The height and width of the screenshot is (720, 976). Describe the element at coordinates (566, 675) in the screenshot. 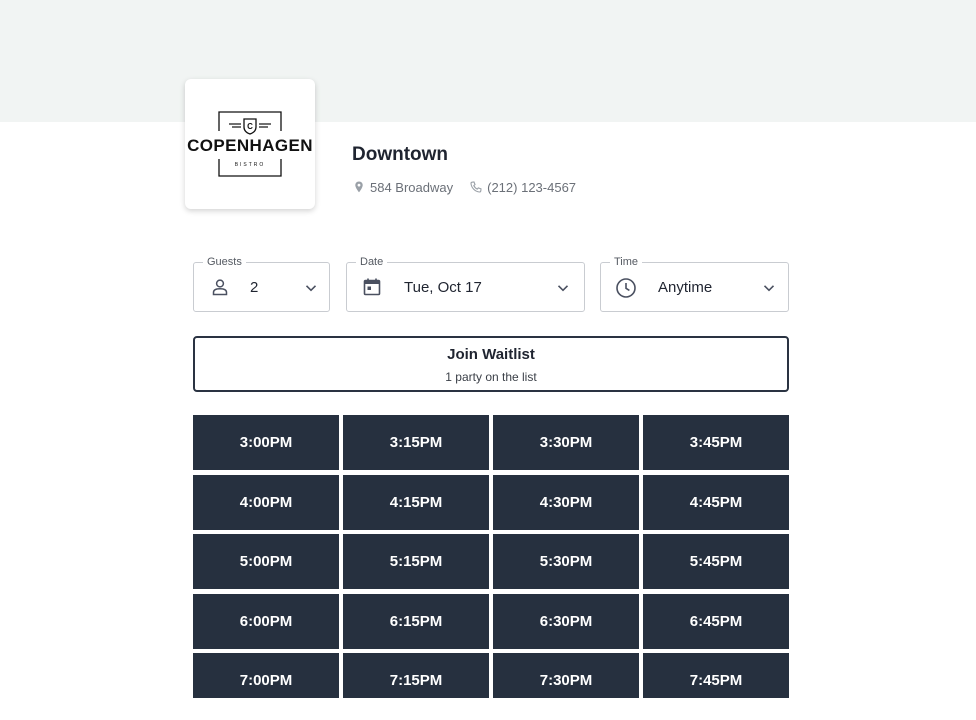

I see `time-slot-button: 7:30PM` at that location.